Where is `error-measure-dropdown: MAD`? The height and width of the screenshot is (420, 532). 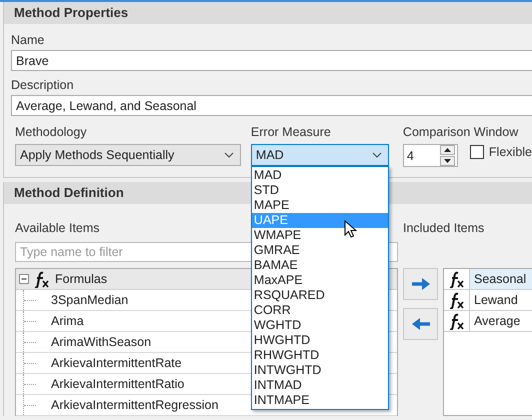 error-measure-dropdown: MAD is located at coordinates (319, 155).